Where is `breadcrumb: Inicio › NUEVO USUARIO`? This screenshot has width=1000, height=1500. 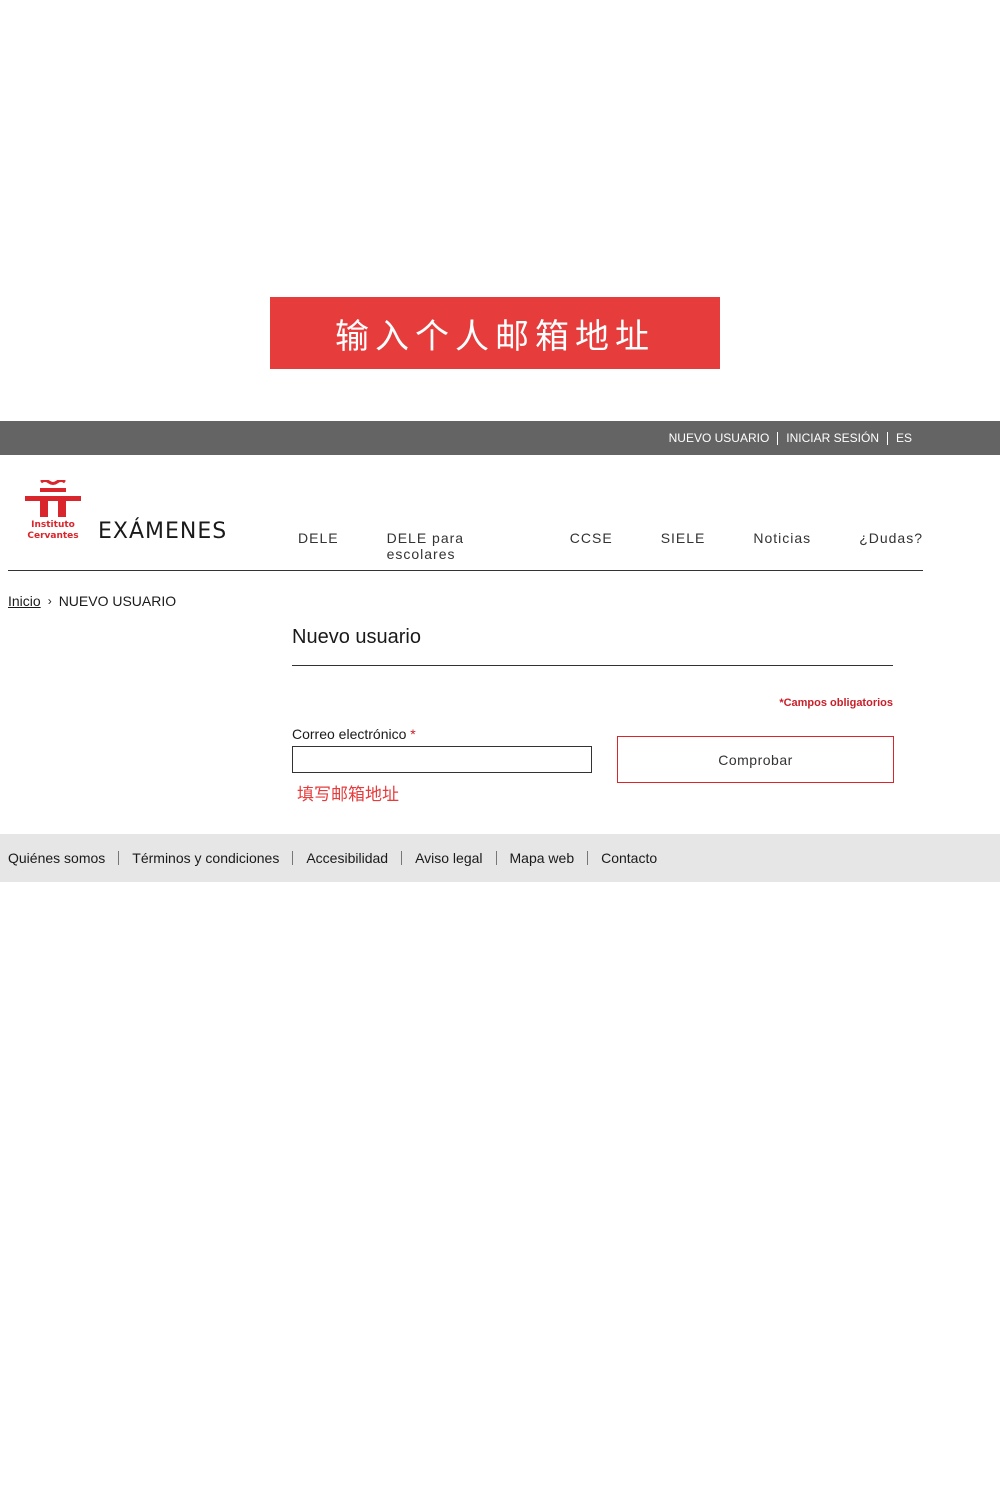
breadcrumb: Inicio › NUEVO USUARIO is located at coordinates (92, 601).